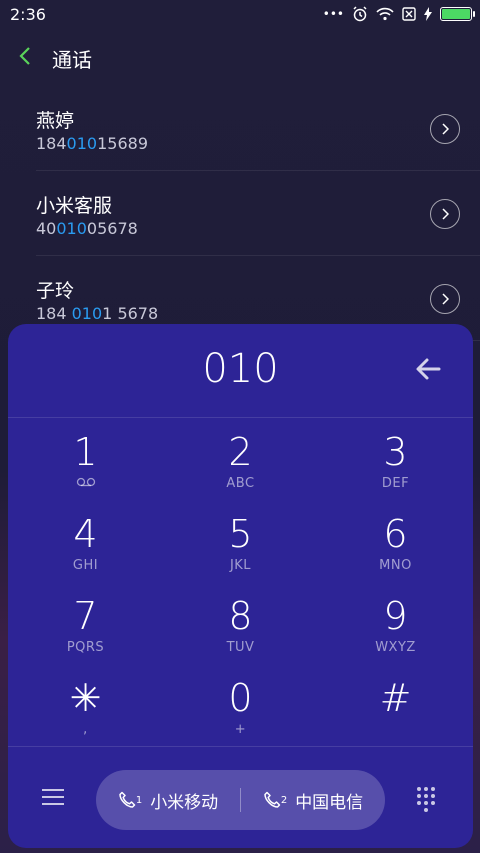  Describe the element at coordinates (395, 547) in the screenshot. I see `key-6: 6 MNO` at that location.